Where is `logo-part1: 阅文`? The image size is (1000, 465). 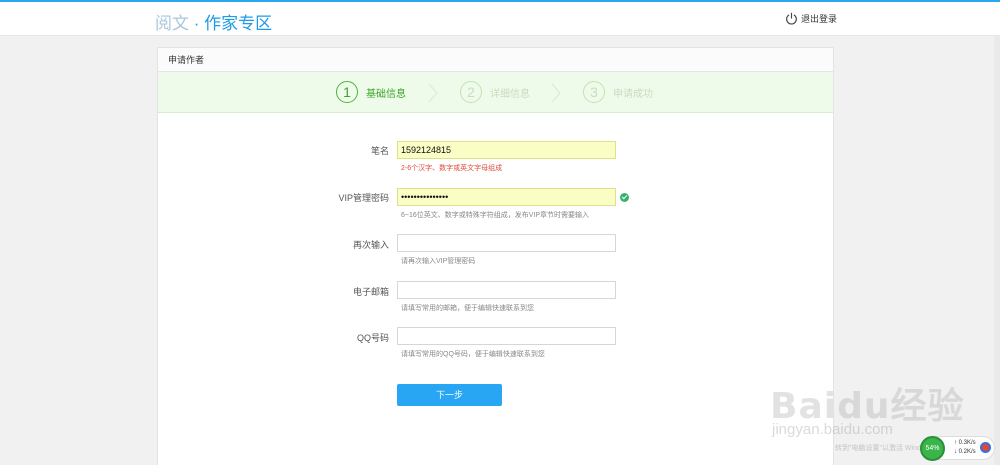 logo-part1: 阅文 is located at coordinates (172, 23).